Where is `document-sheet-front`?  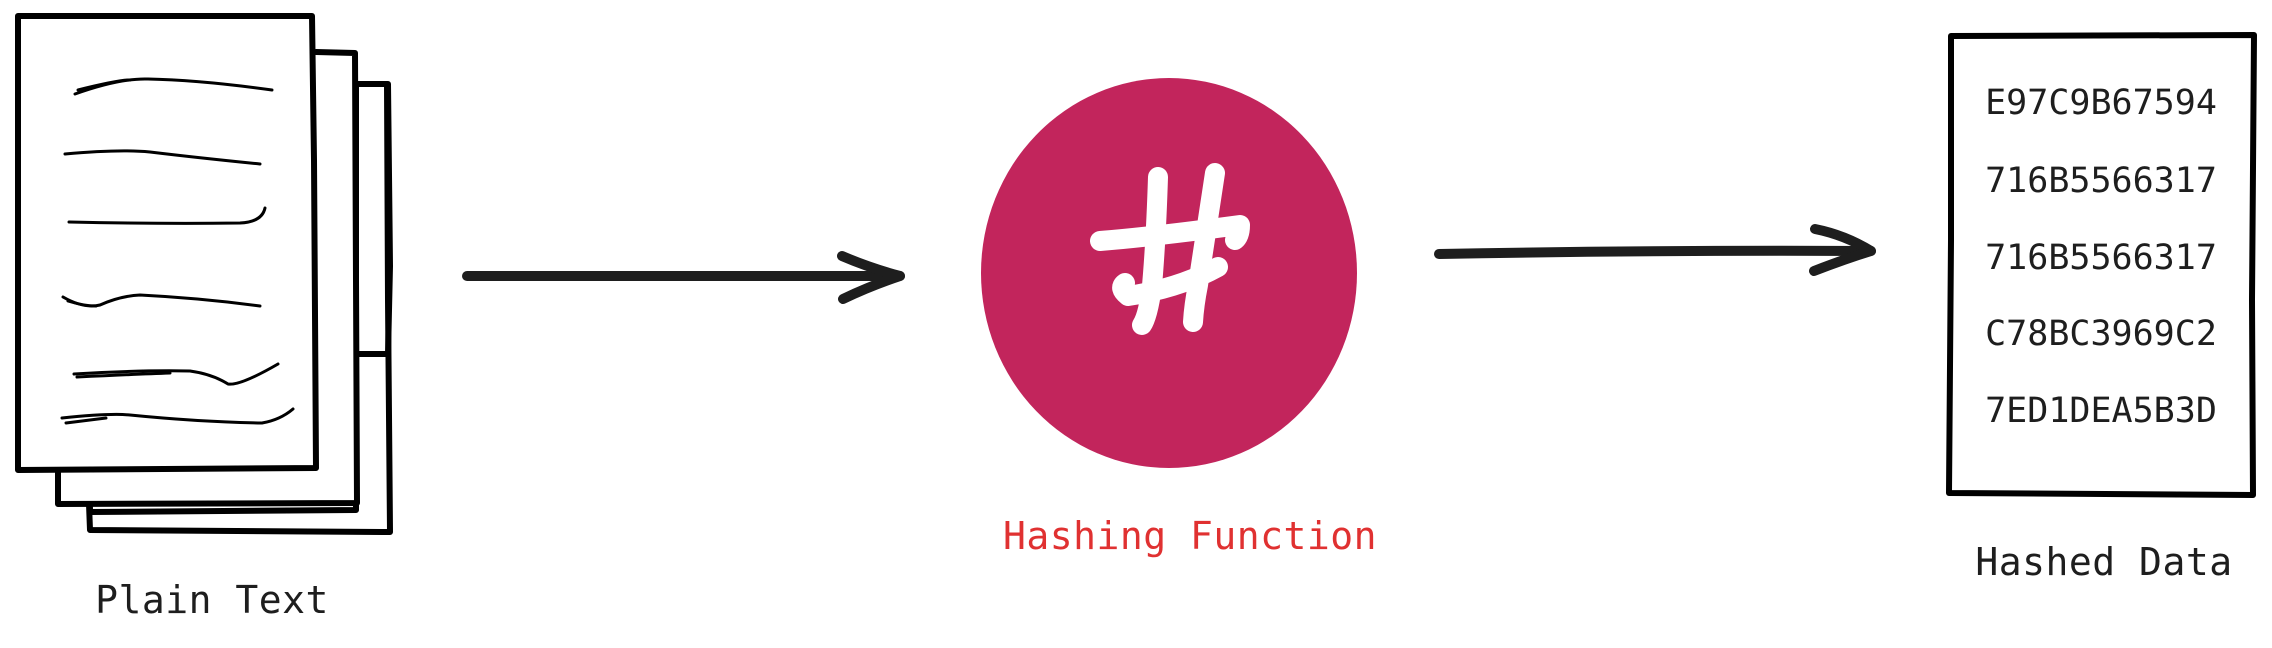
document-sheet-front is located at coordinates (167, 243).